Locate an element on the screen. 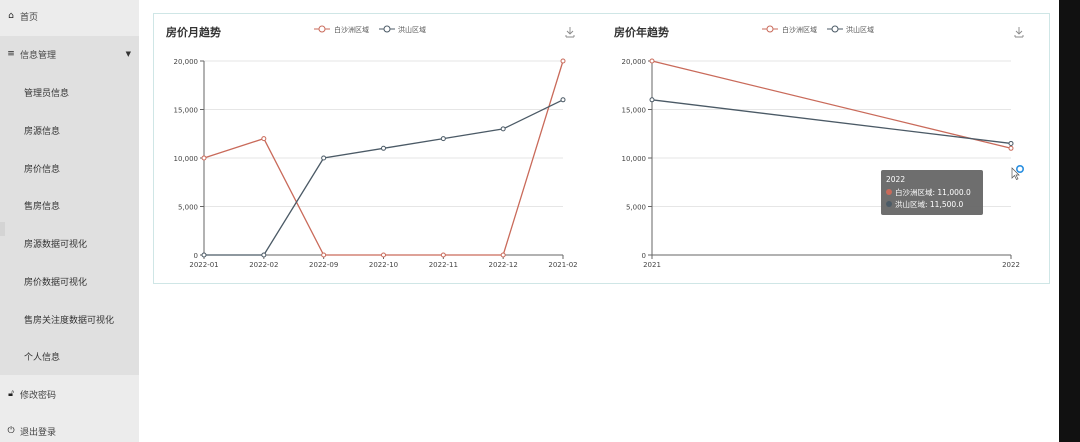 The image size is (1080, 442). tooltip-line: 洪山区域: 11,500.0 is located at coordinates (929, 204).